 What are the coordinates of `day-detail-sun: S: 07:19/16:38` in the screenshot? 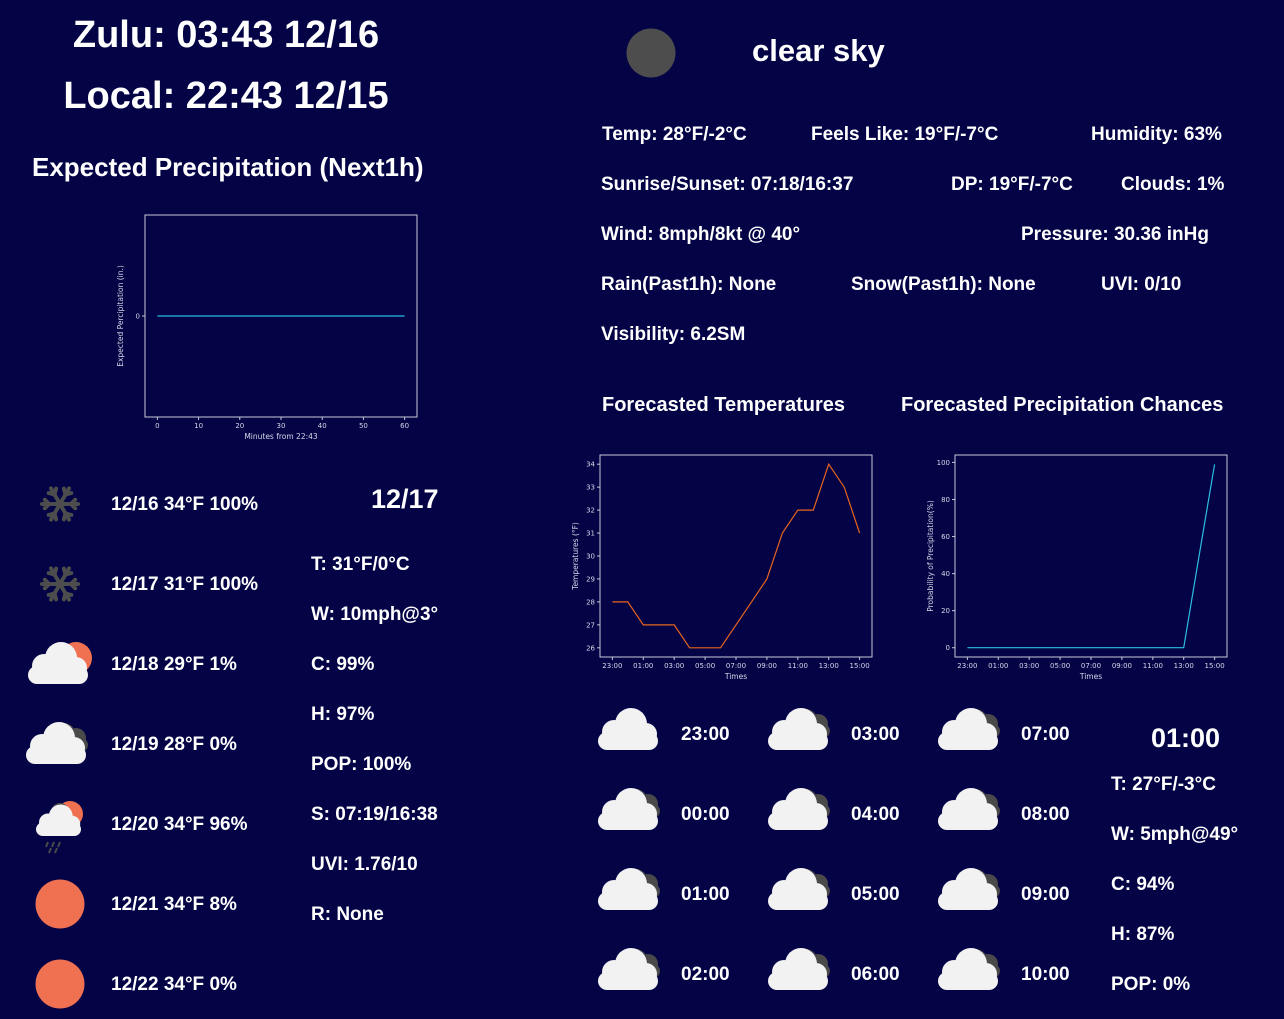 It's located at (374, 814).